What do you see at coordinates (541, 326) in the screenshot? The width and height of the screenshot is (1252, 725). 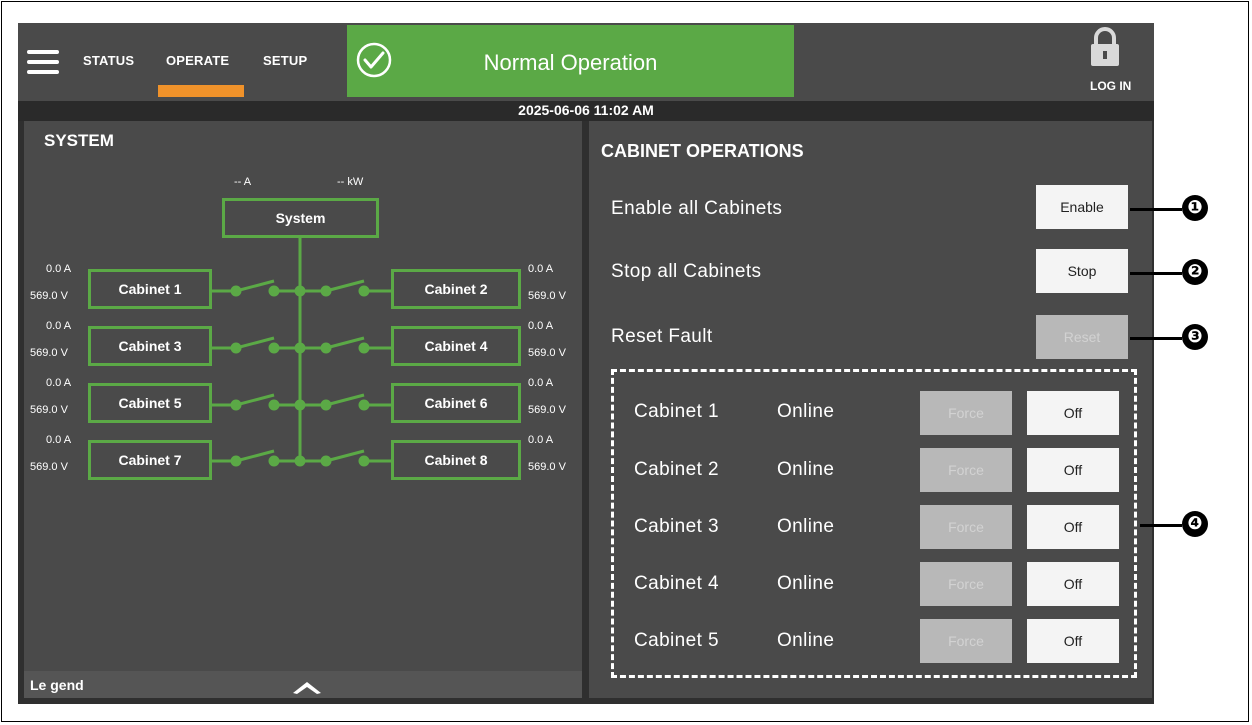 I see `cabinet-4-current: 0.0 A` at bounding box center [541, 326].